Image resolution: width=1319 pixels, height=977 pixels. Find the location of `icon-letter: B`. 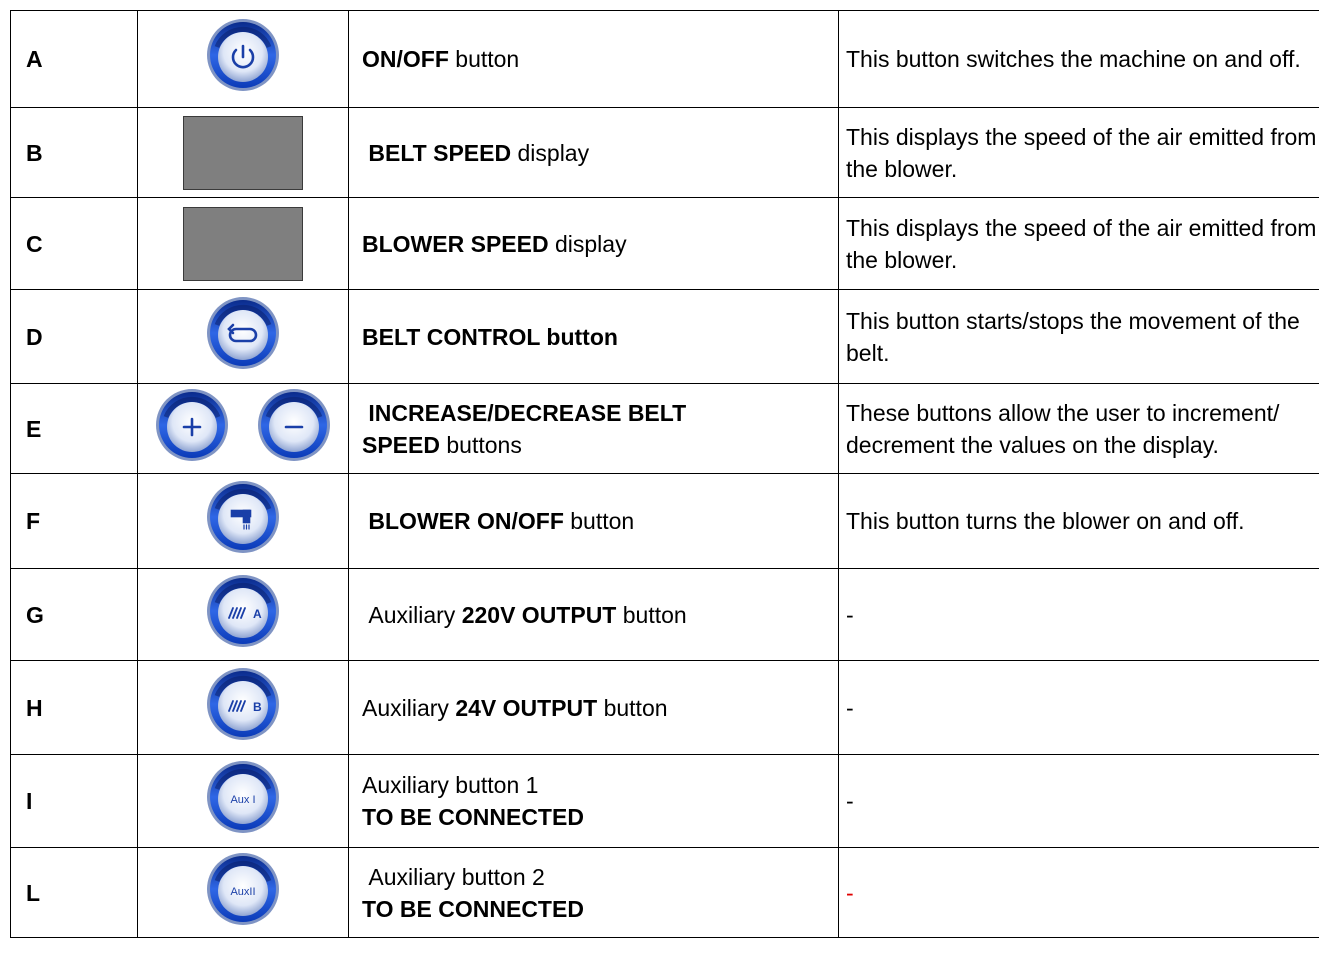

icon-letter: B is located at coordinates (257, 707).